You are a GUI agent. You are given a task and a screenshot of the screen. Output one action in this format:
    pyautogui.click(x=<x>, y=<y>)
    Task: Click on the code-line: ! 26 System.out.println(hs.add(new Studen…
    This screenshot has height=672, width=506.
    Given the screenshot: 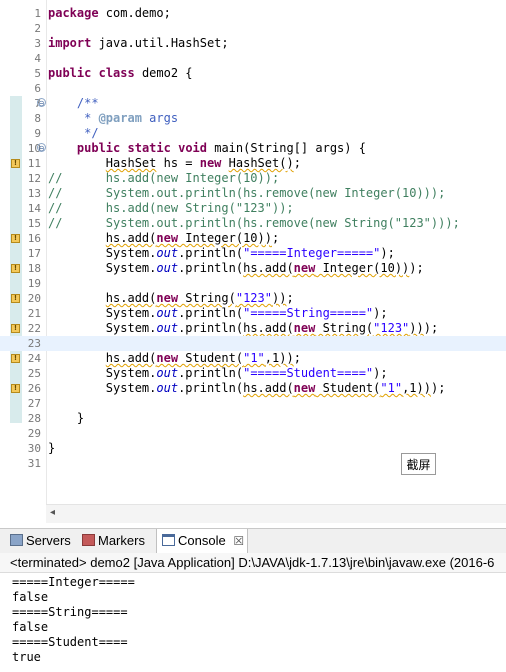 What is the action you would take?
    pyautogui.click(x=253, y=388)
    